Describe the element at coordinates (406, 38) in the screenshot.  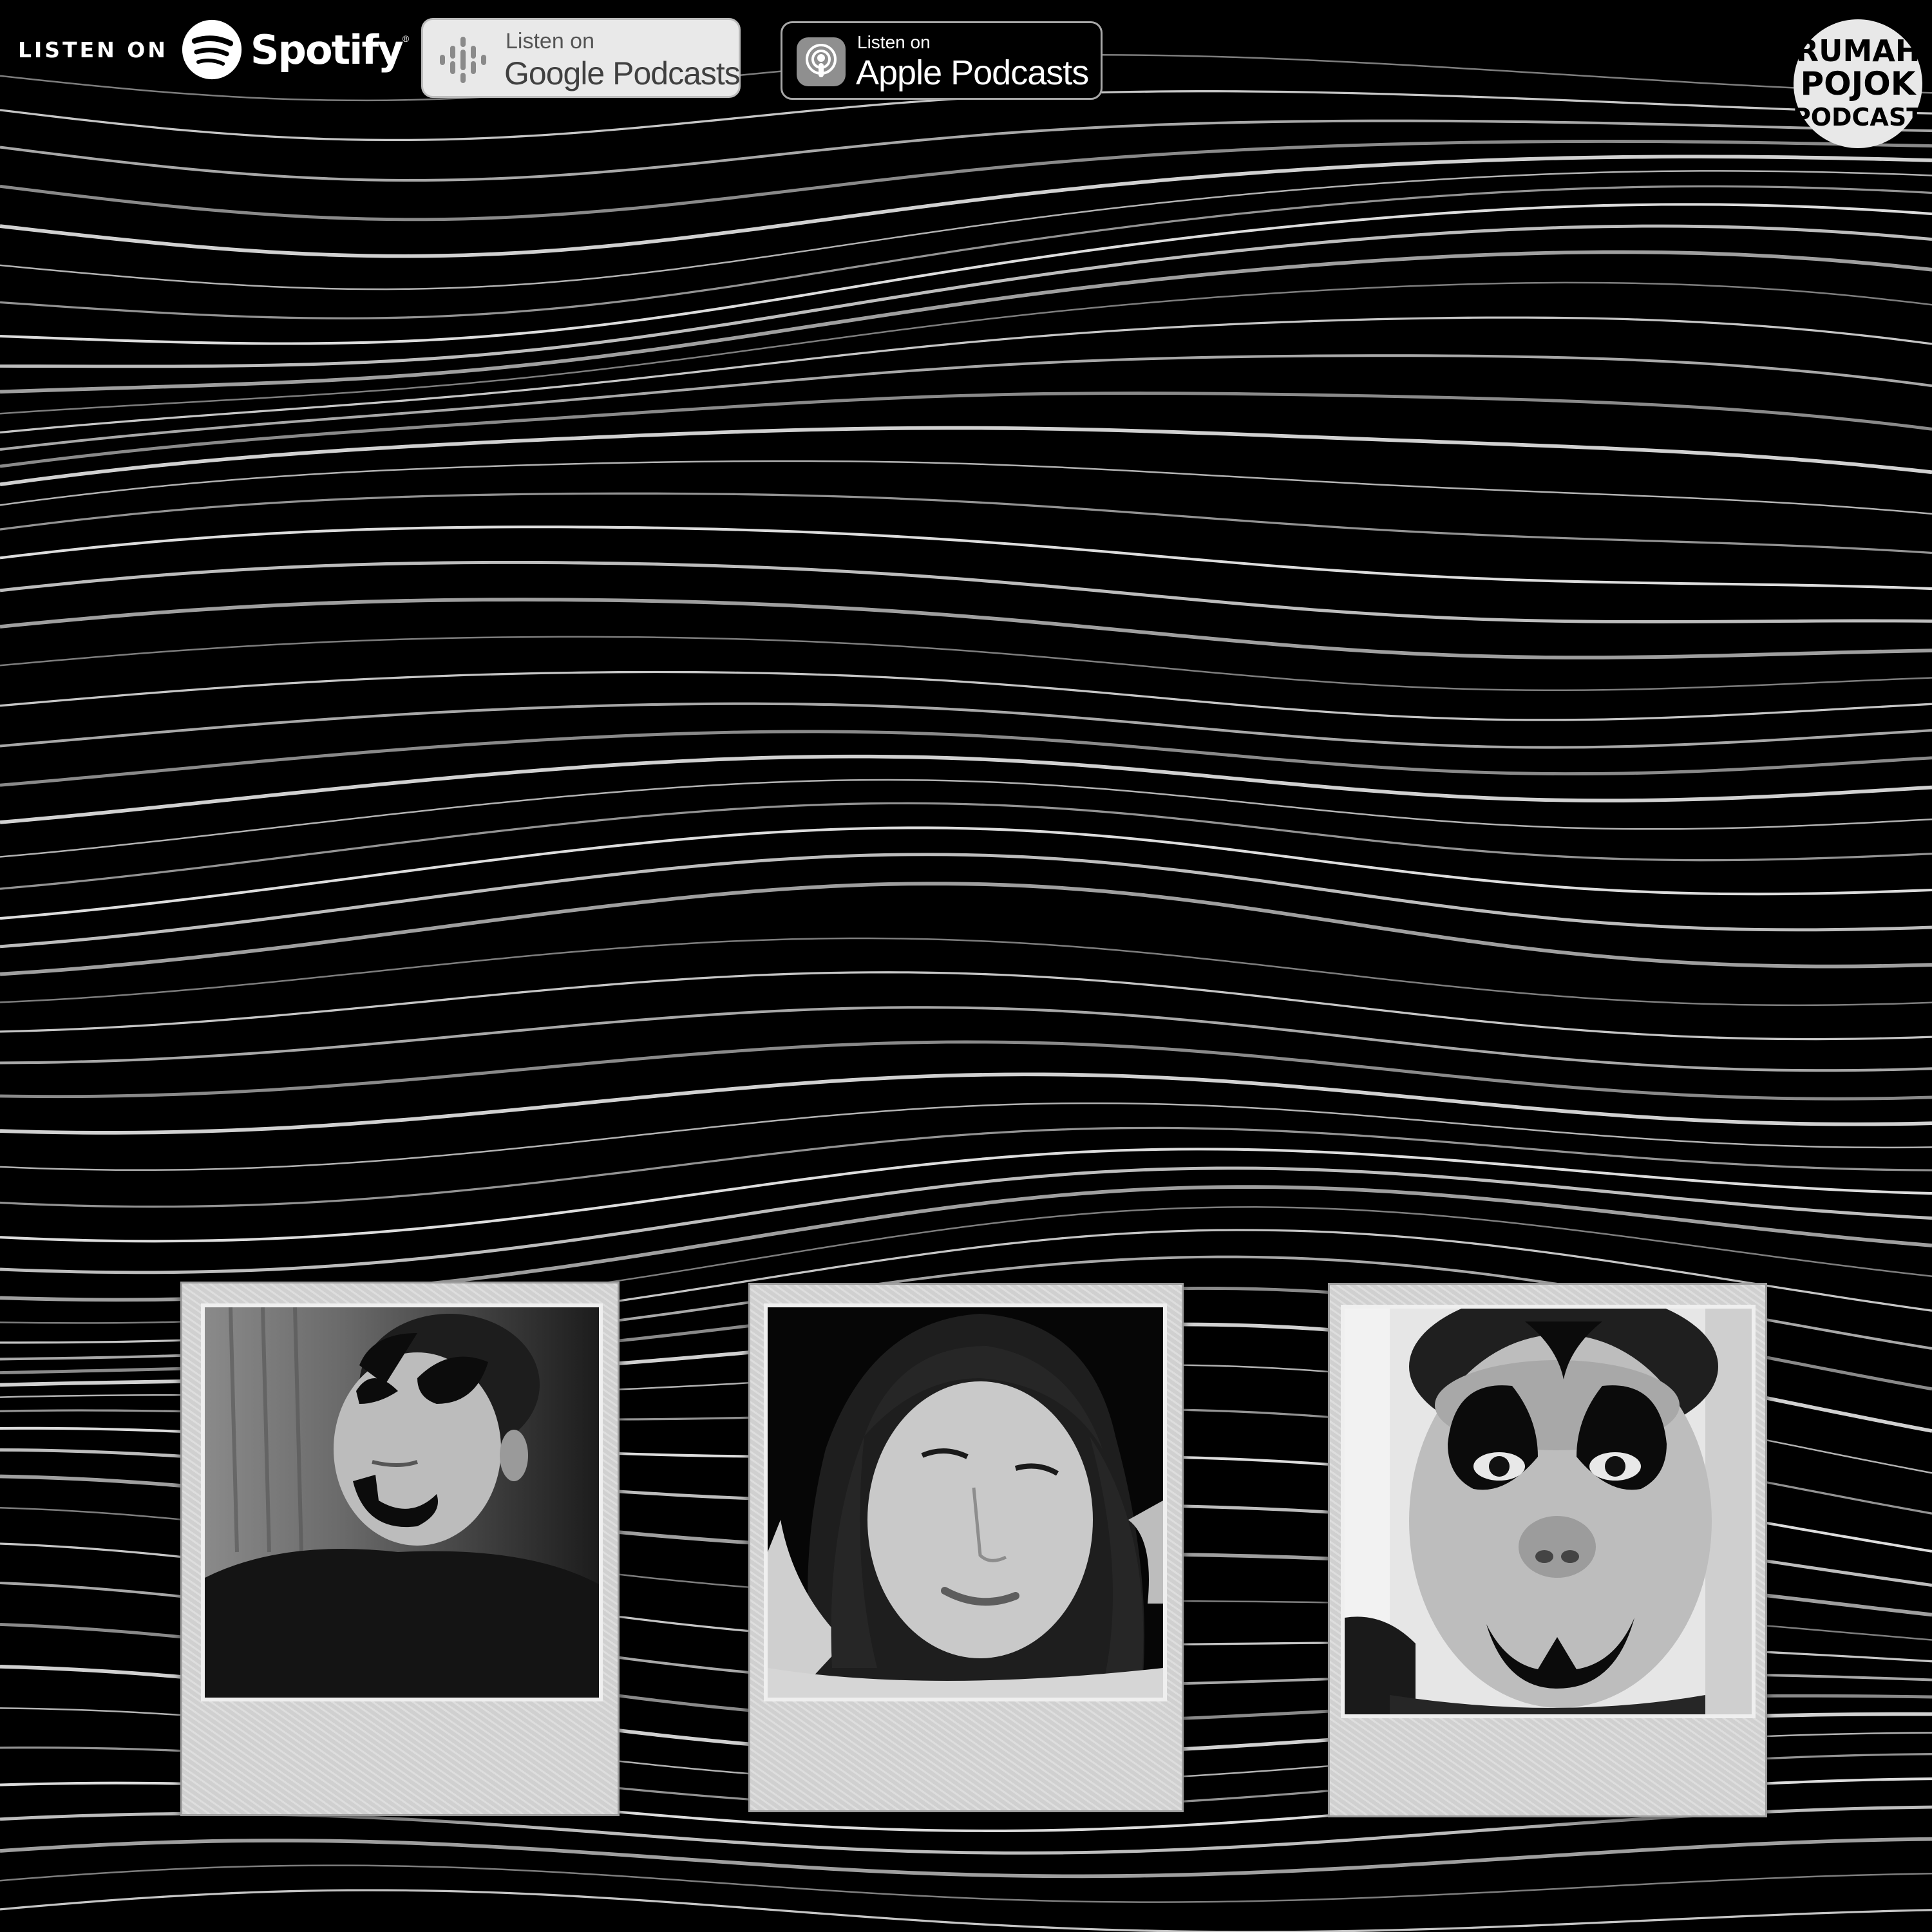
I see `spotify-registered-mark: ®` at that location.